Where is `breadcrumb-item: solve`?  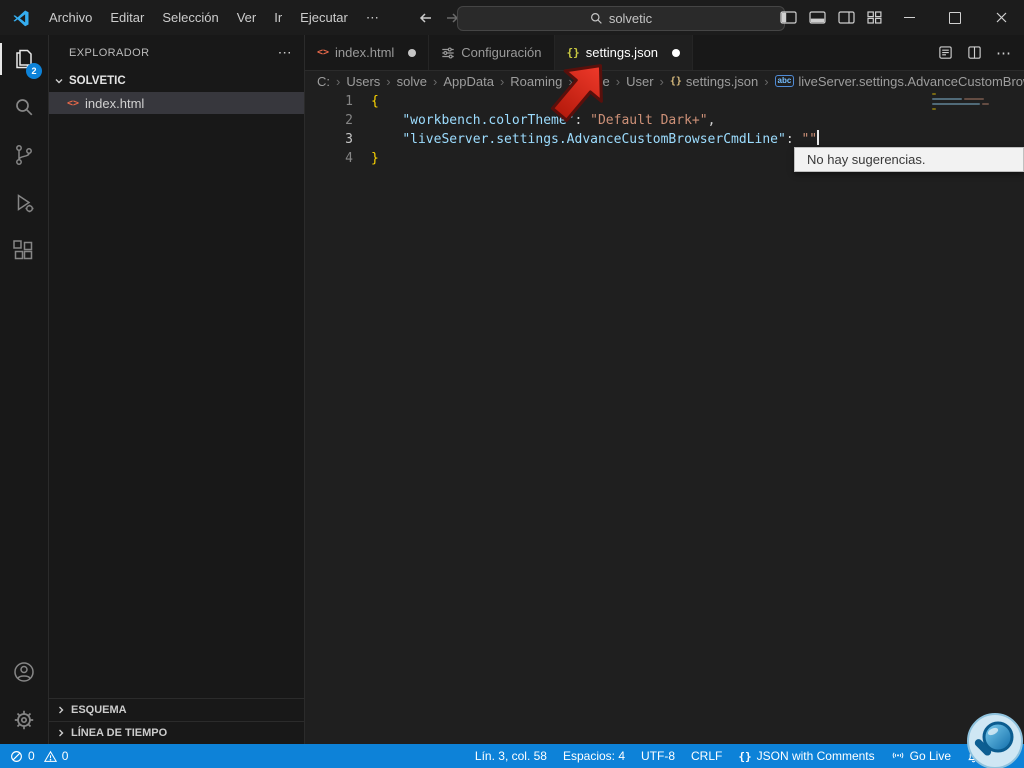 breadcrumb-item: solve is located at coordinates (412, 81).